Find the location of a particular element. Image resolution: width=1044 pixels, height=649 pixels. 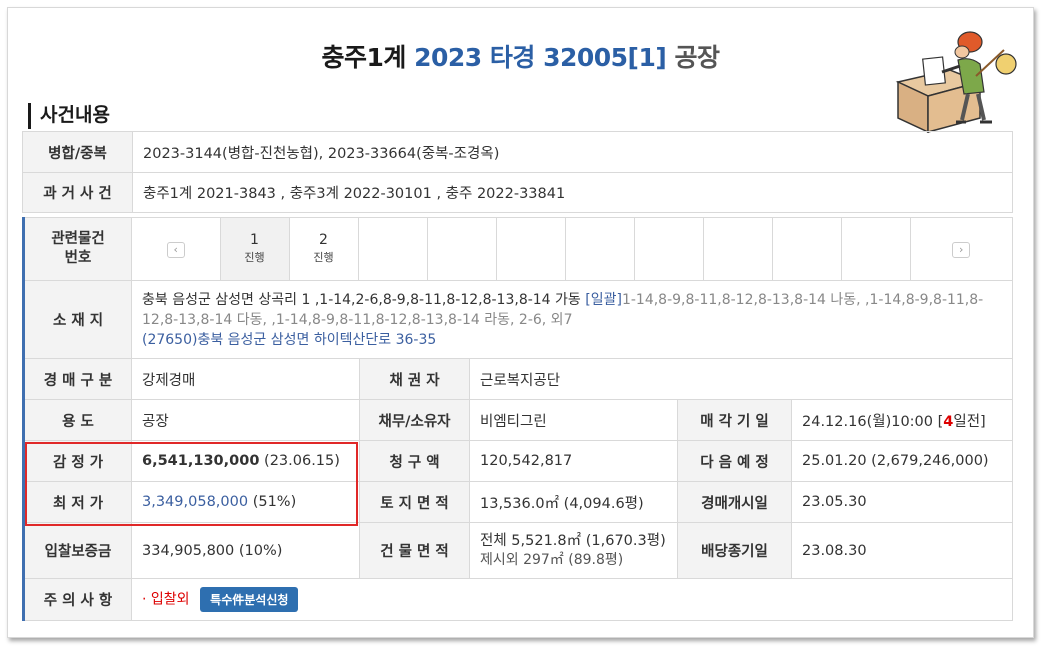

chevron-right-icon: › is located at coordinates (961, 249).